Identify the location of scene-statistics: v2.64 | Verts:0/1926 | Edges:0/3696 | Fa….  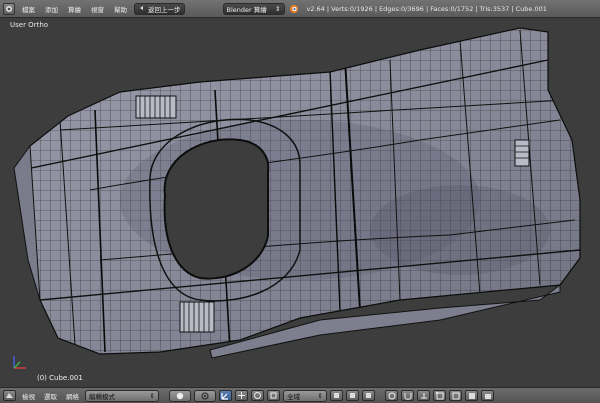
(426, 8).